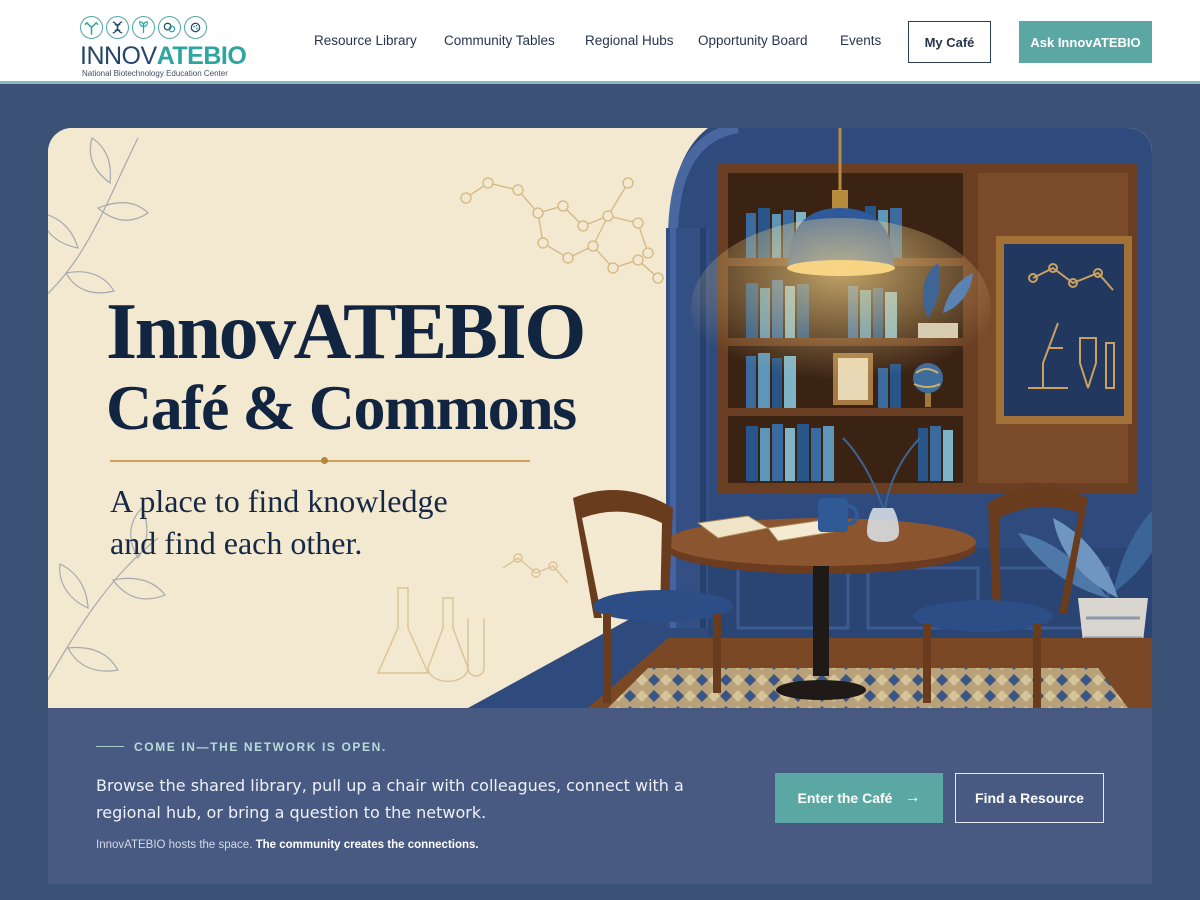 This screenshot has width=1200, height=900. Describe the element at coordinates (753, 40) in the screenshot. I see `nav-opportunity-board: Opportunity Board` at that location.